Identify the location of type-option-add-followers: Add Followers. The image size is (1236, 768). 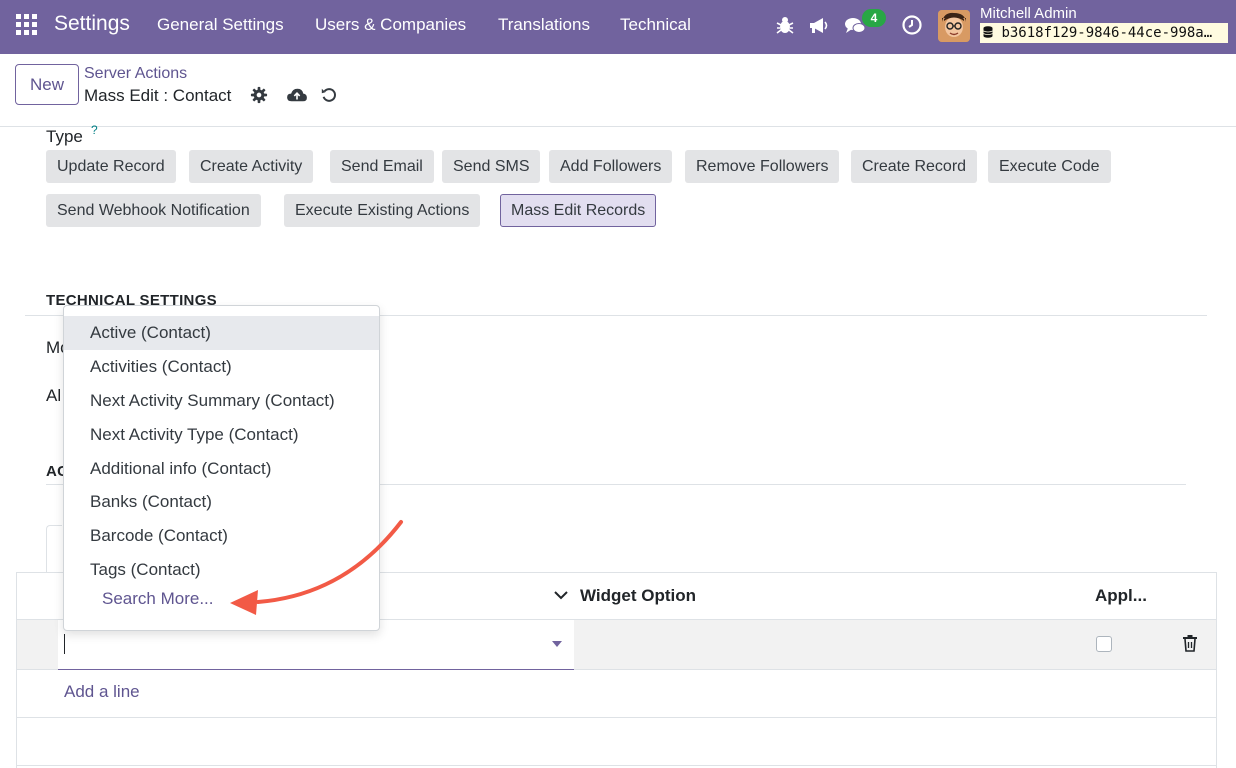
(611, 166).